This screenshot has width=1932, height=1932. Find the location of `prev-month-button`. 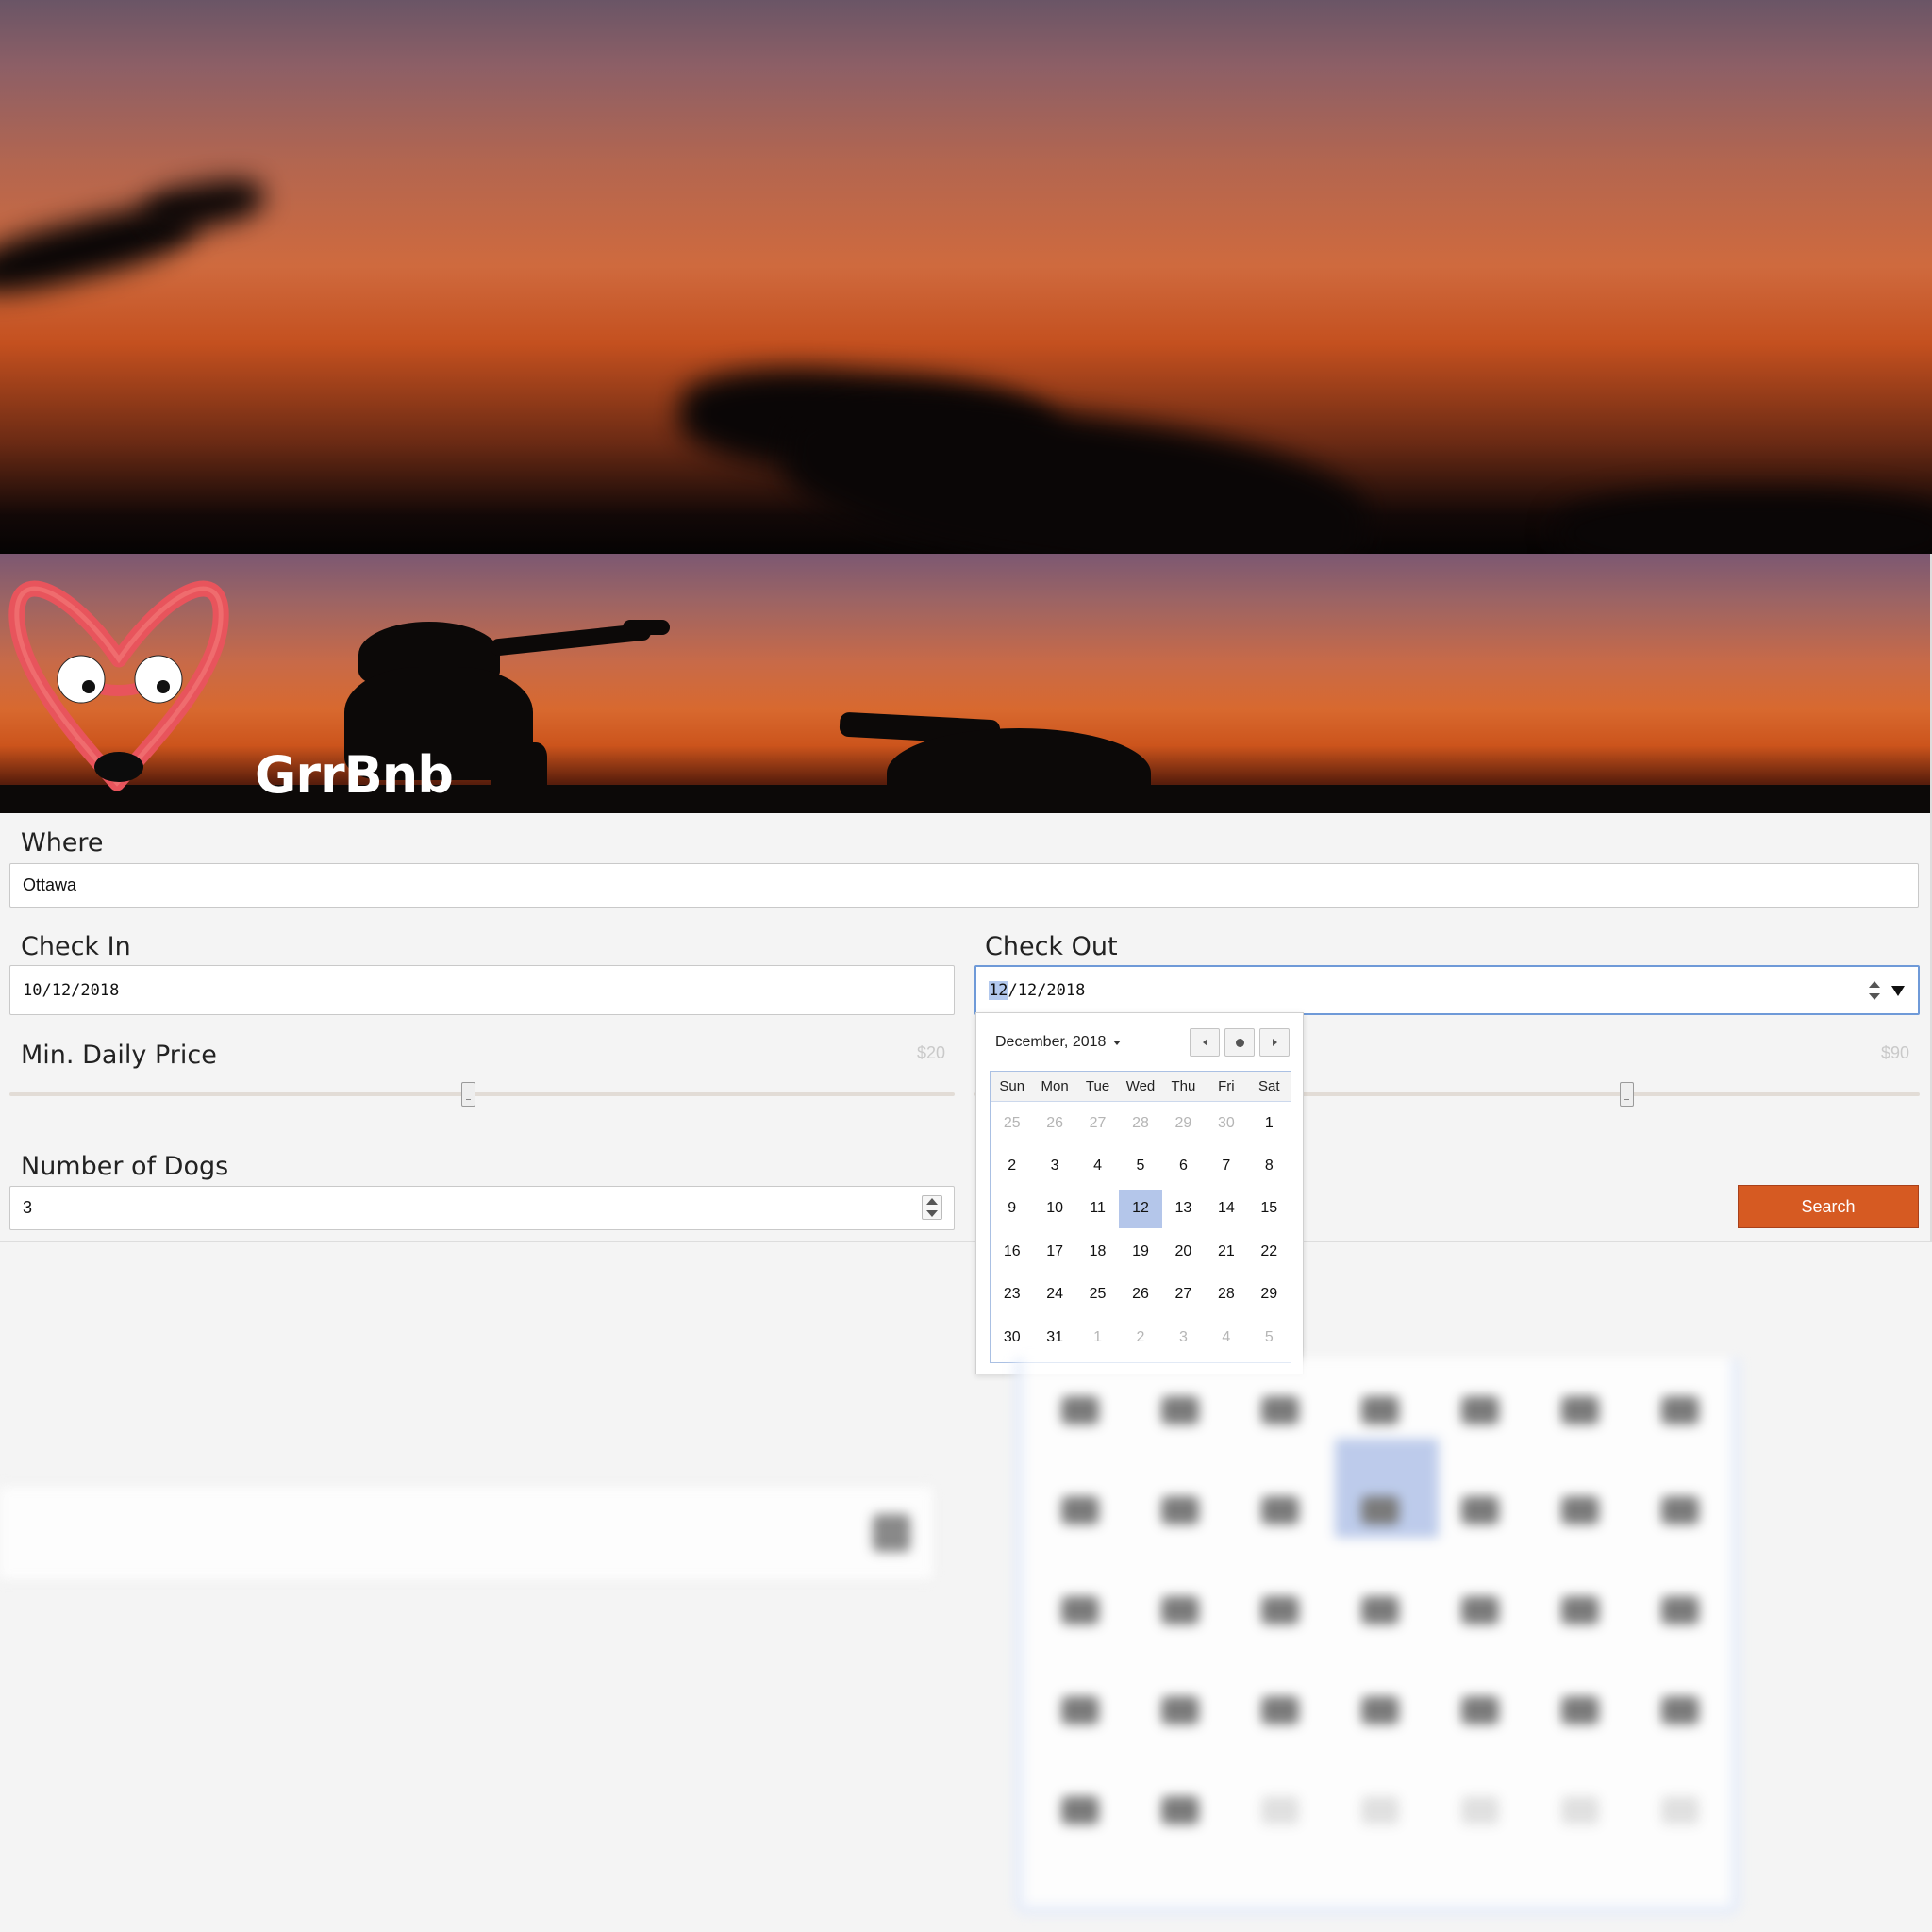

prev-month-button is located at coordinates (1205, 1042).